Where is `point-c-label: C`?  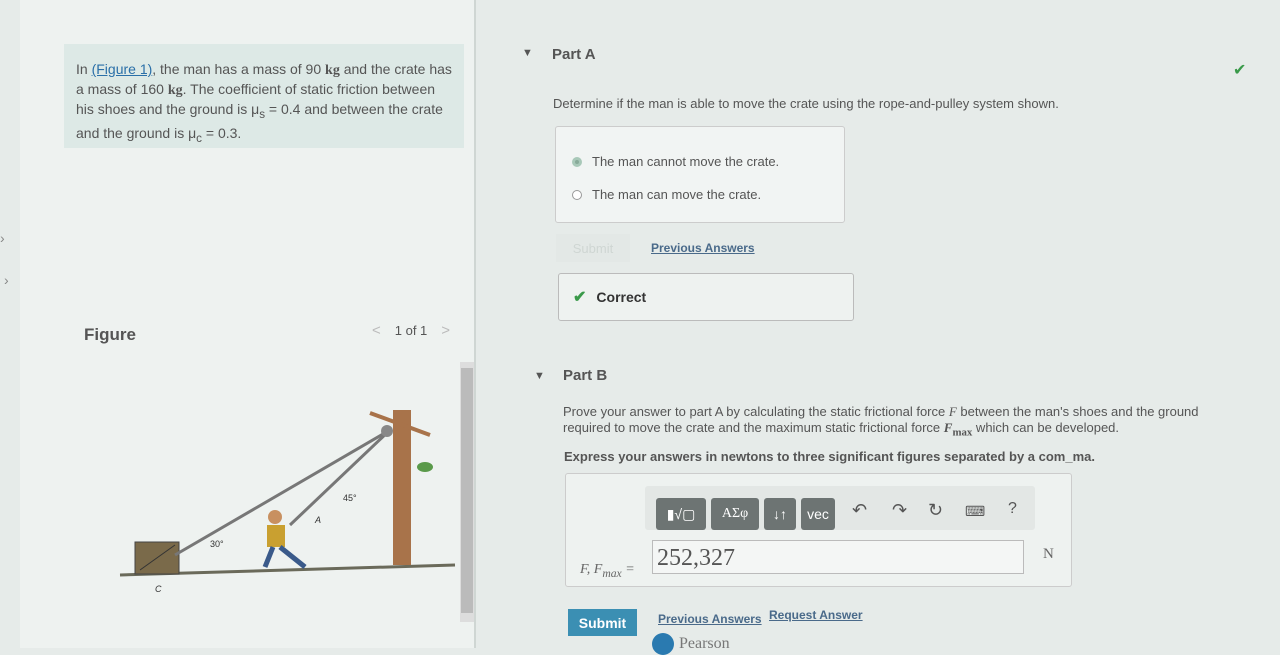
point-c-label: C is located at coordinates (158, 589).